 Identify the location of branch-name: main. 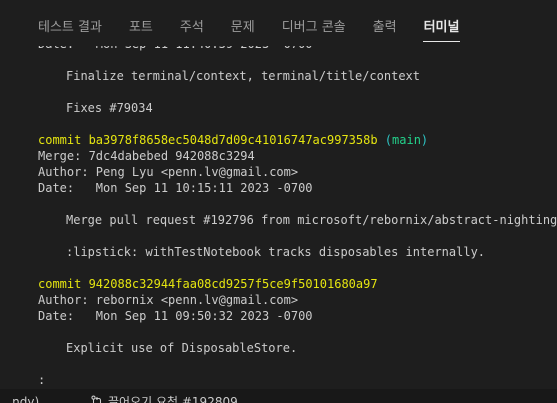
(406, 140).